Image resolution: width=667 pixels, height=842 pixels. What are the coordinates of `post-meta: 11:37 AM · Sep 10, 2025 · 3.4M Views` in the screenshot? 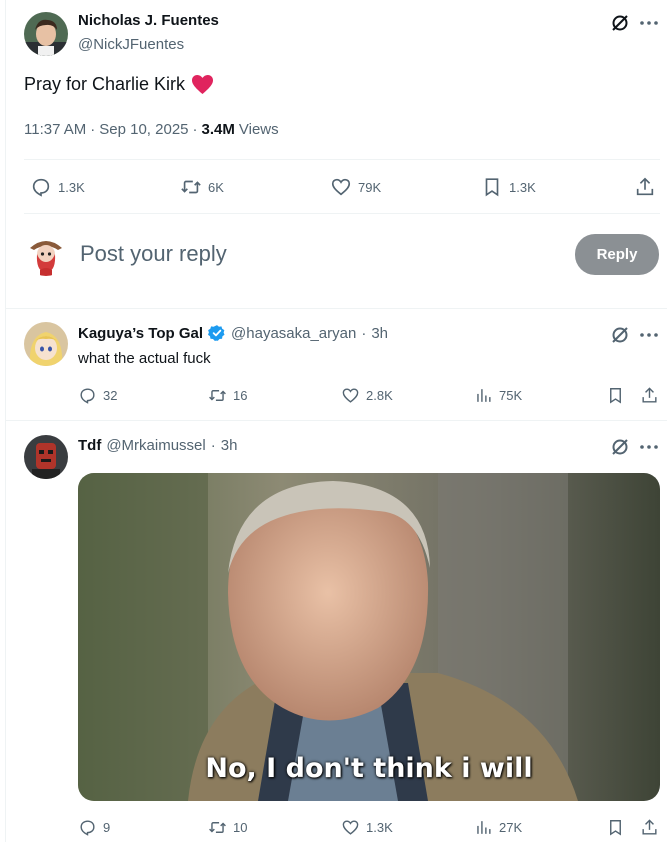 It's located at (151, 129).